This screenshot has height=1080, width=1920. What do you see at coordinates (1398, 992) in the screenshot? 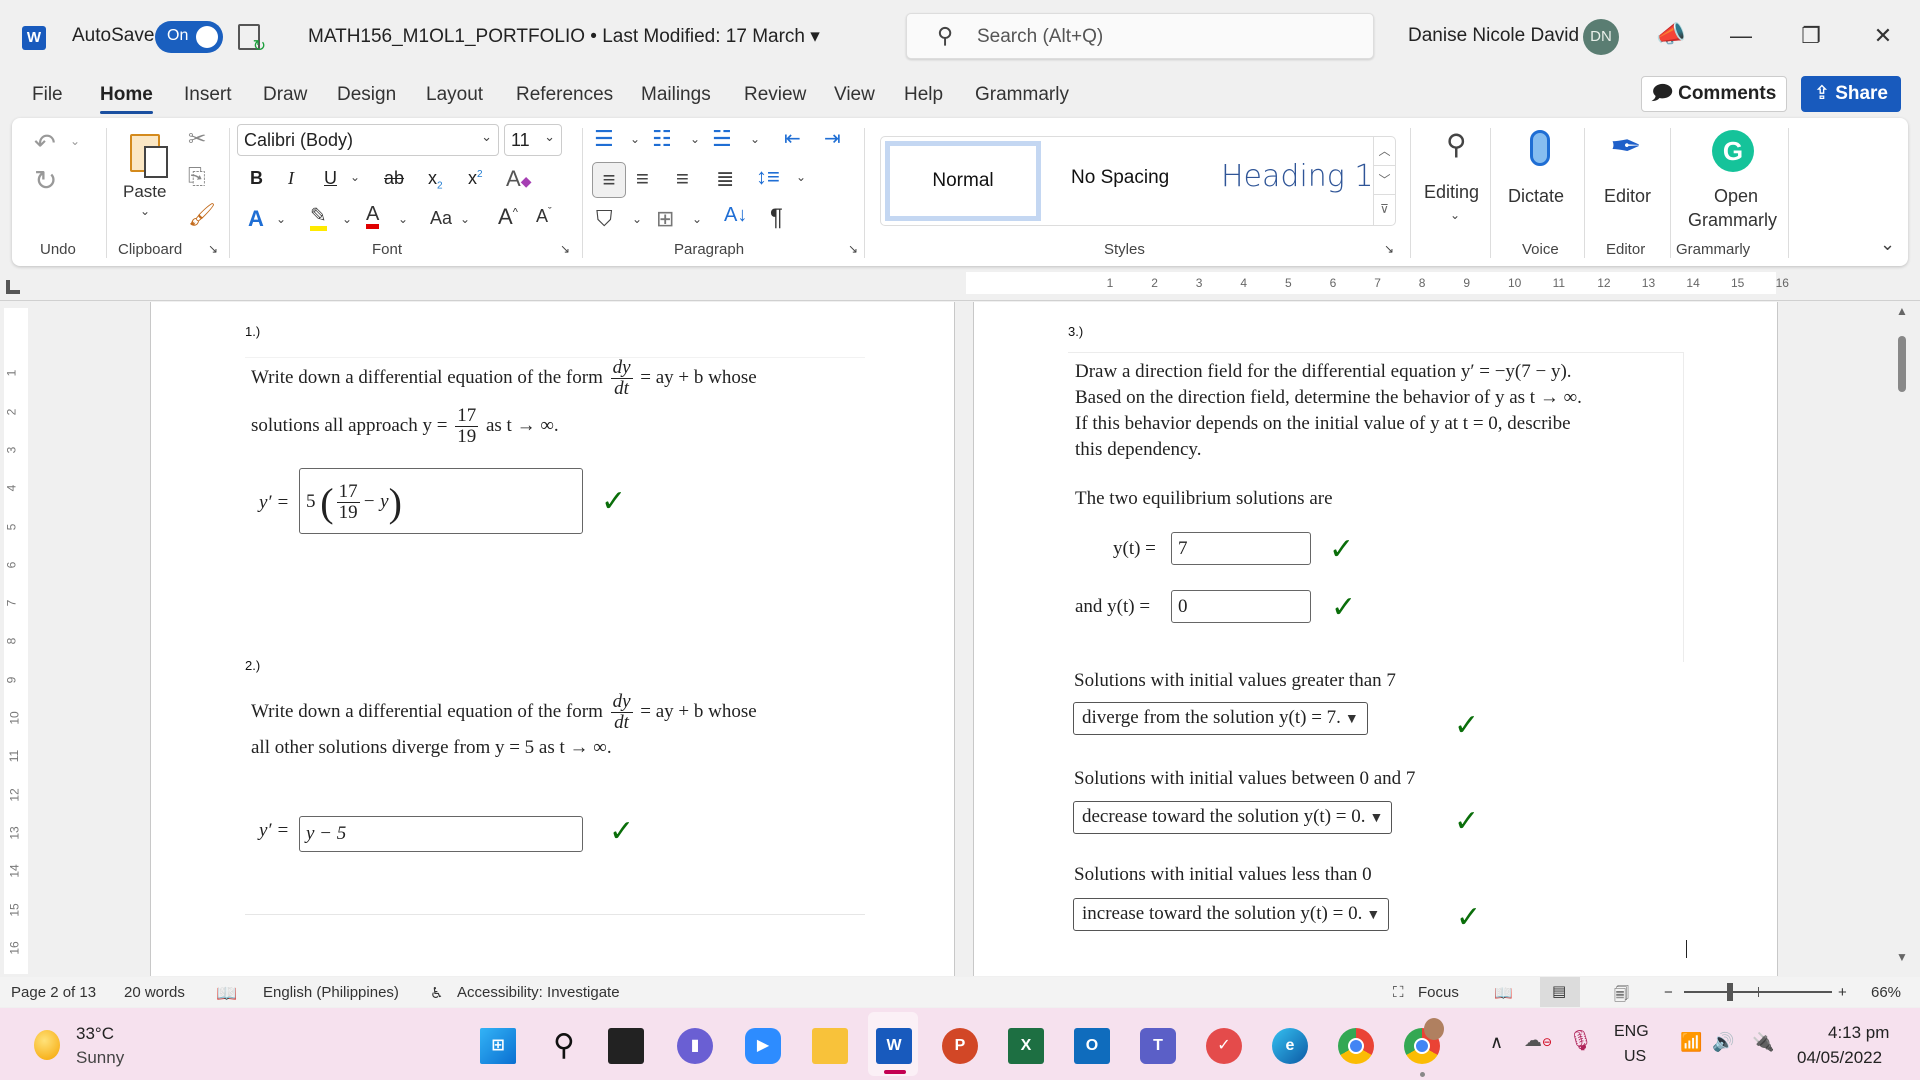
I see `focus-icon: ⛶` at bounding box center [1398, 992].